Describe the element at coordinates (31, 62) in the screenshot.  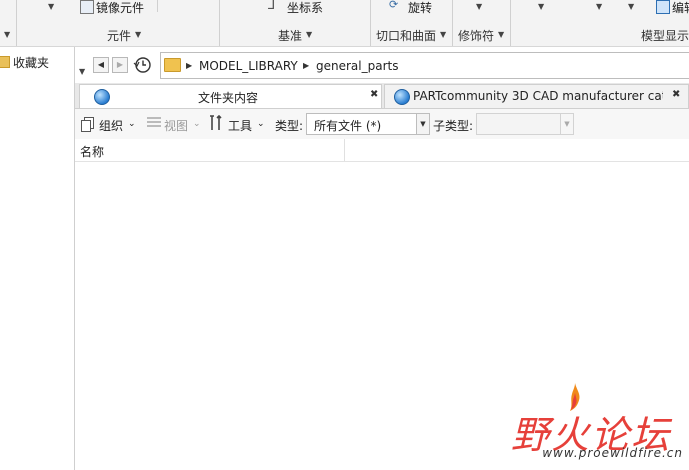
I see `favorites-label: 收藏夹` at that location.